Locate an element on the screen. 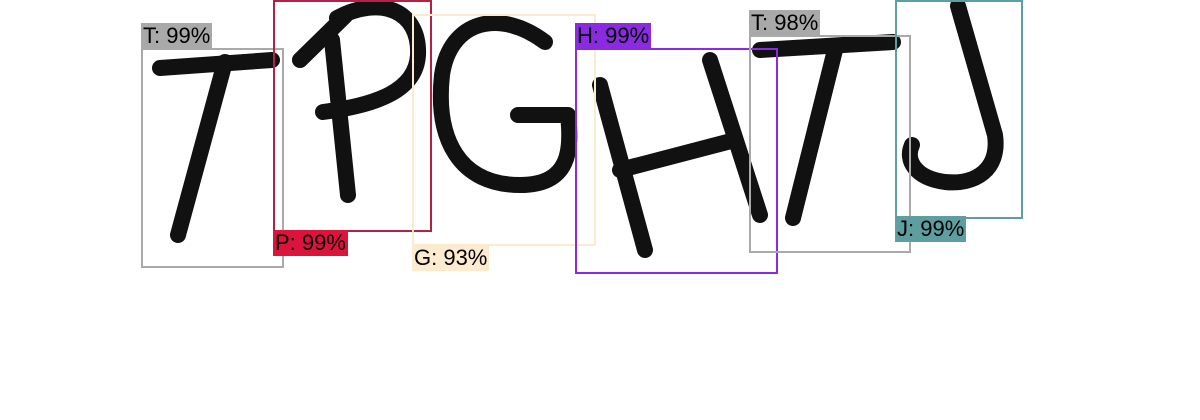 Image resolution: width=1200 pixels, height=420 pixels. detection-label-h: H: 99% is located at coordinates (613, 36).